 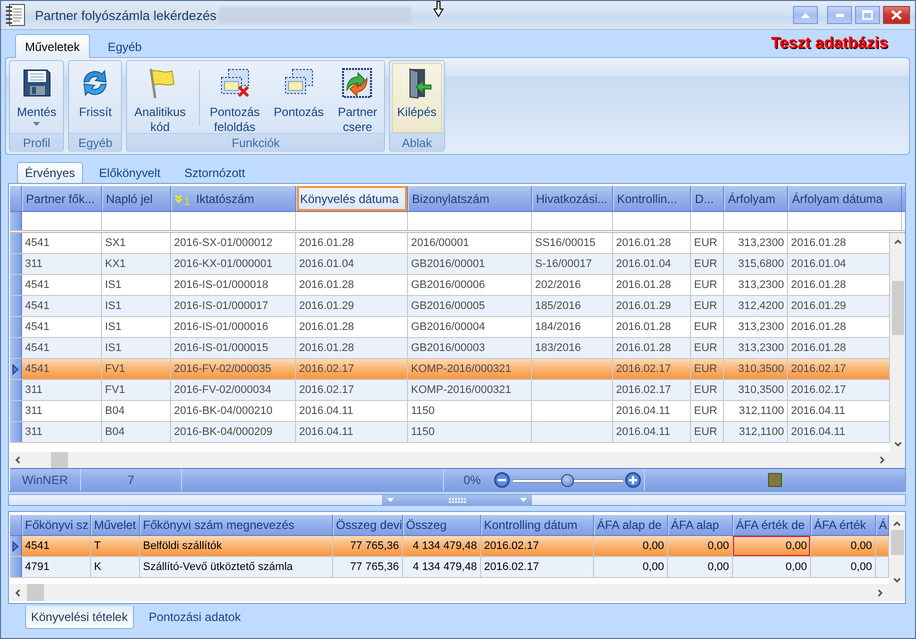 I want to click on table-row: 311 B04 2016-BK-04/000210 2016.04.11 1150 2016.04.11 EUR 312,1100 2016.04.11, so click(x=450, y=411).